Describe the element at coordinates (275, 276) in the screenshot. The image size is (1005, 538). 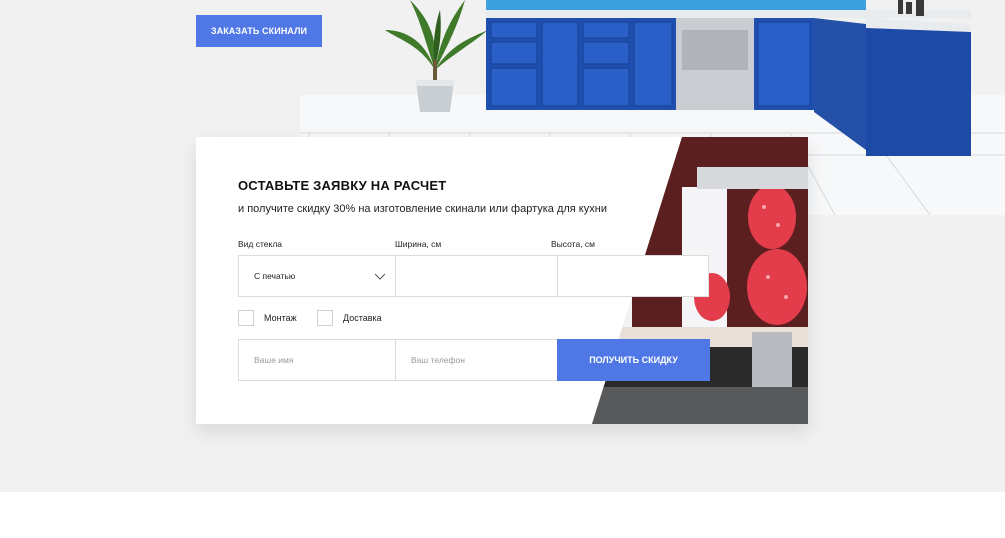
I see `glass-type-value: С печатью` at that location.